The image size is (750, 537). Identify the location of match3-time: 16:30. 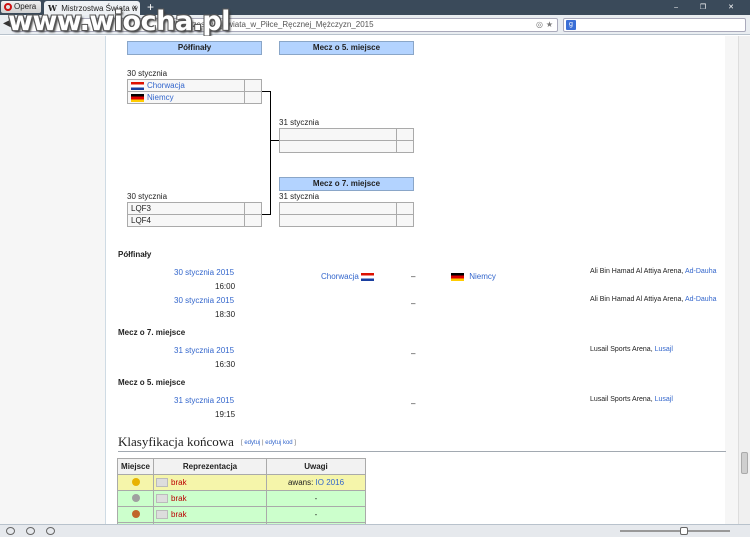
(225, 364).